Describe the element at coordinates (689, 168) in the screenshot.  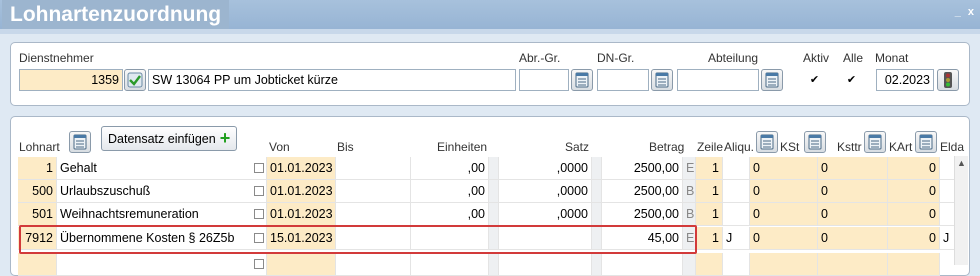
I see `cell-flag: E` at that location.